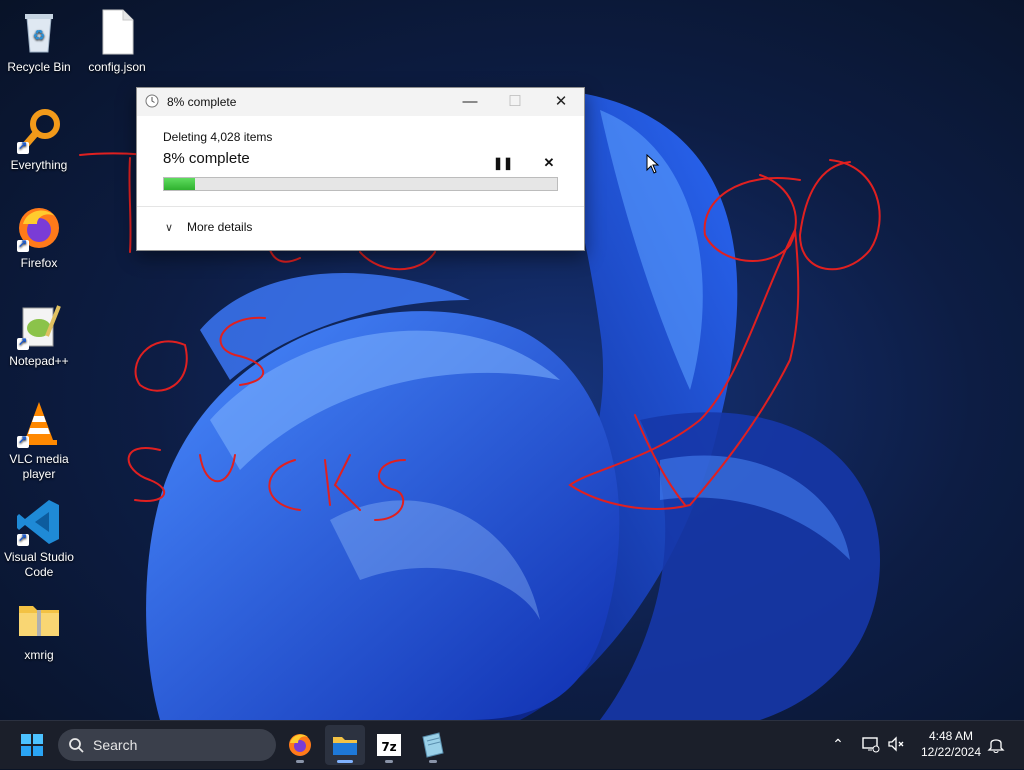 The image size is (1024, 770). I want to click on vlc-cone-icon, so click(39, 424).